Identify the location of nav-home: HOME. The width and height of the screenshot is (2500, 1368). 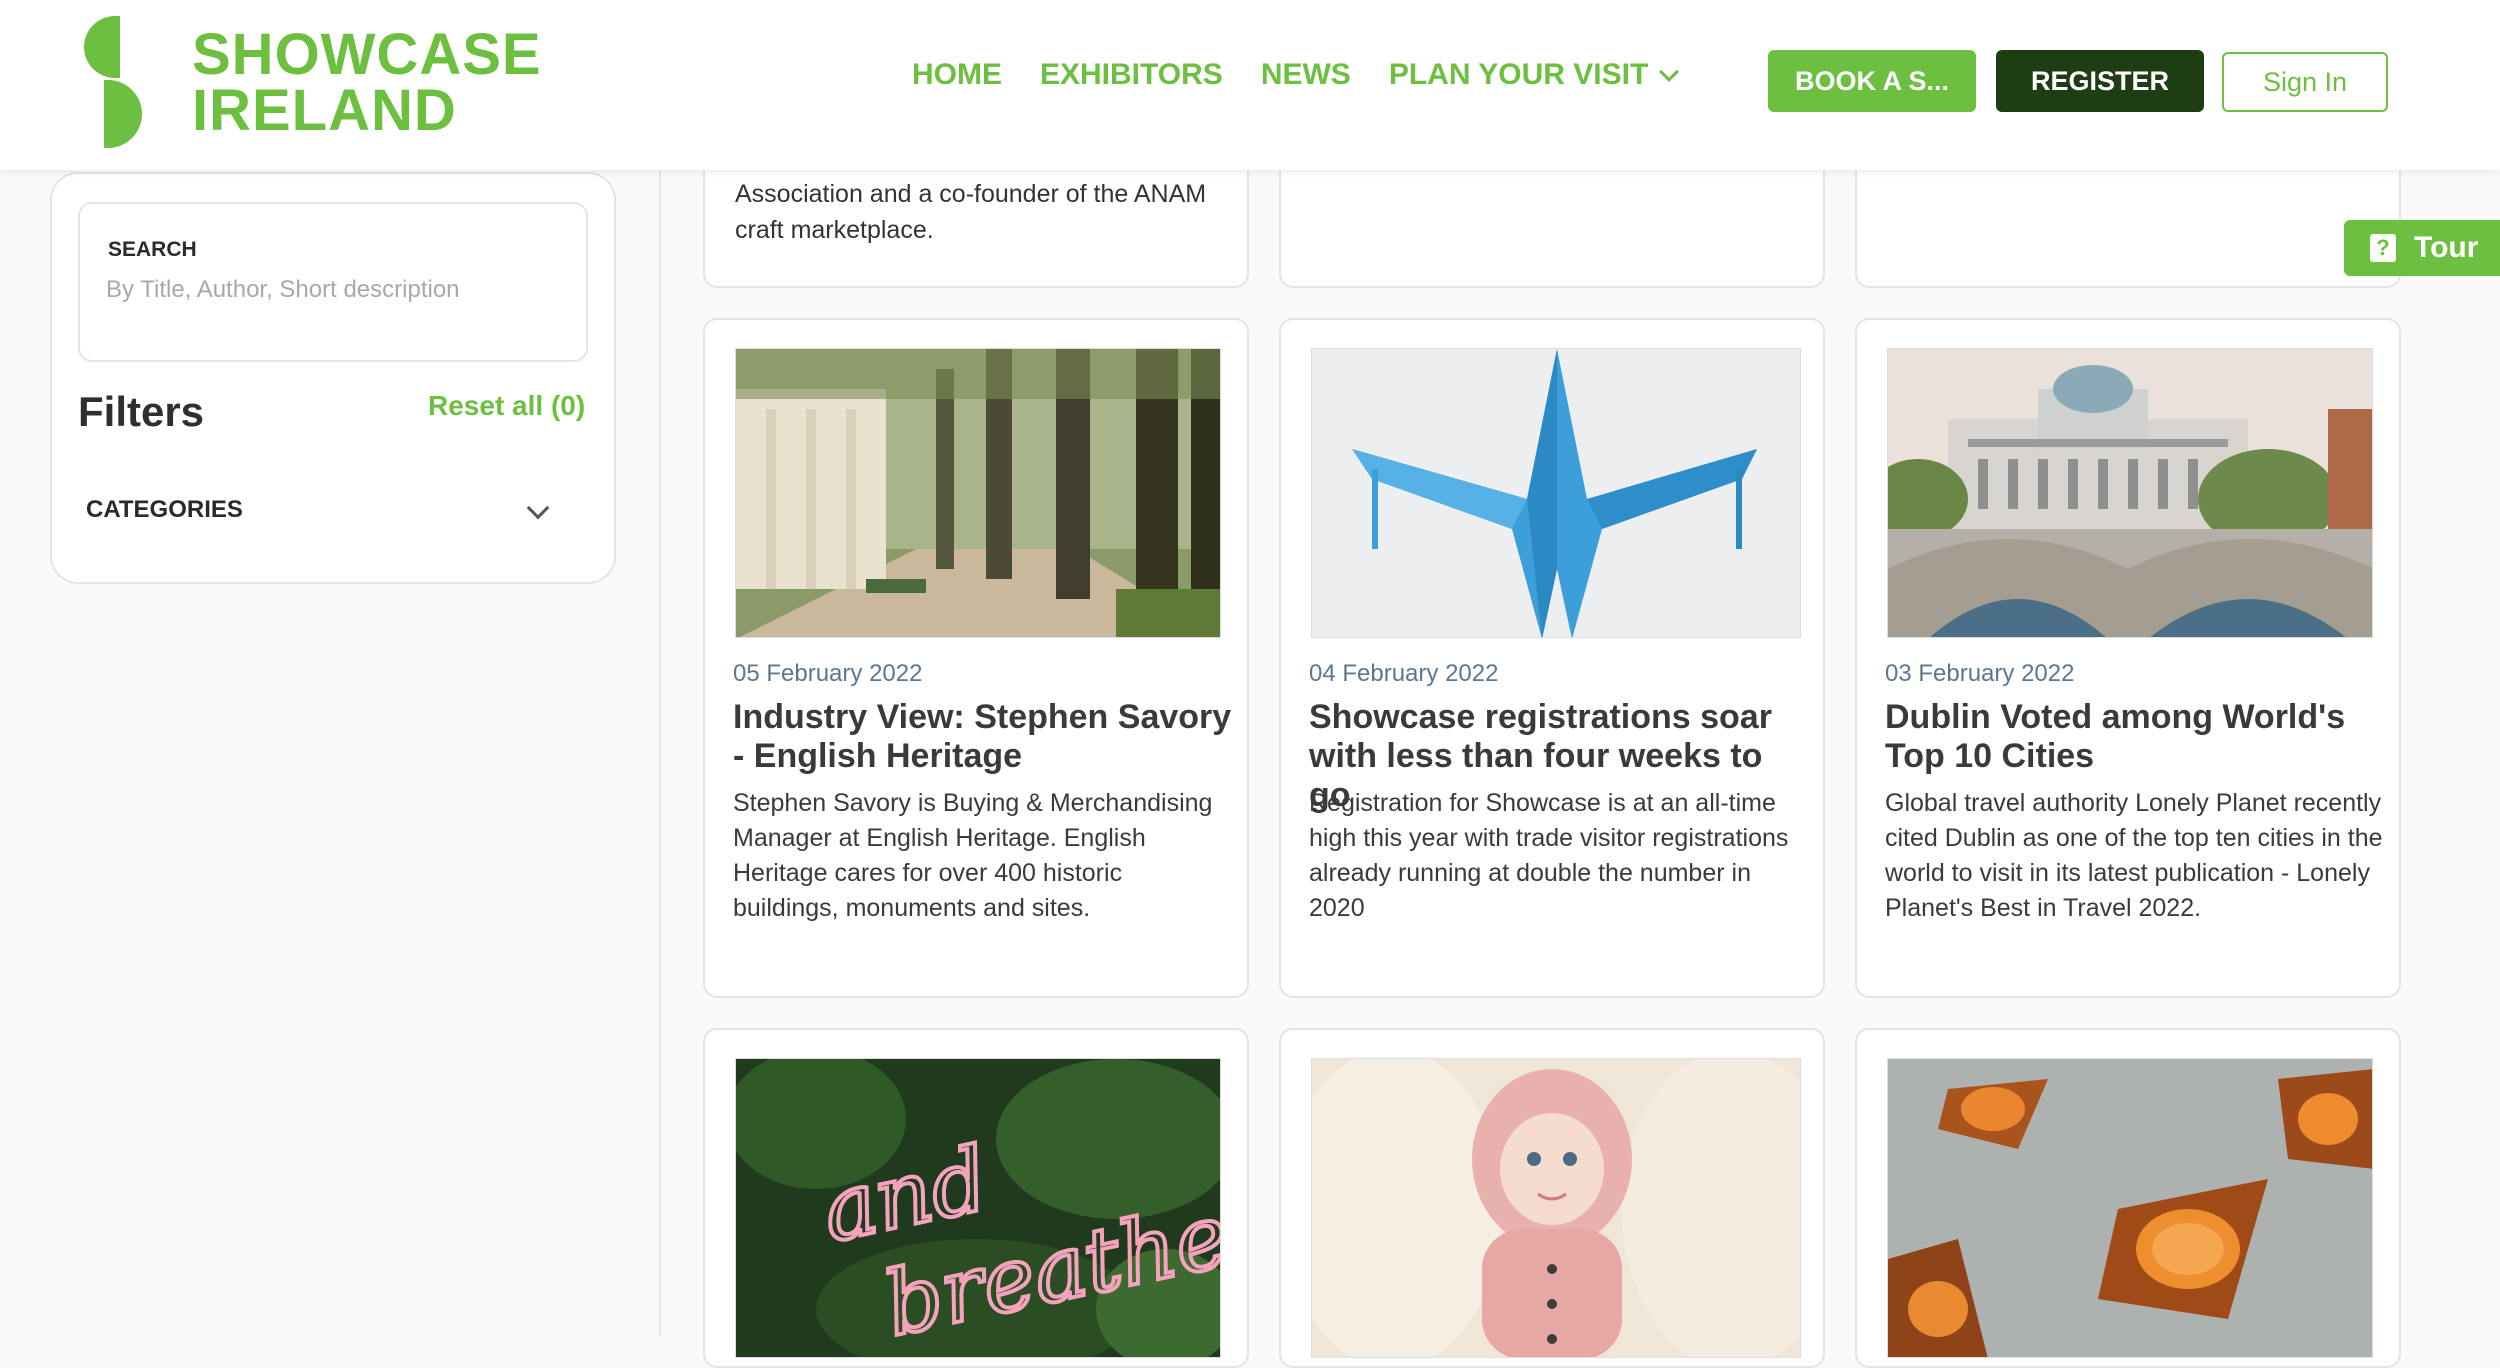
(957, 75).